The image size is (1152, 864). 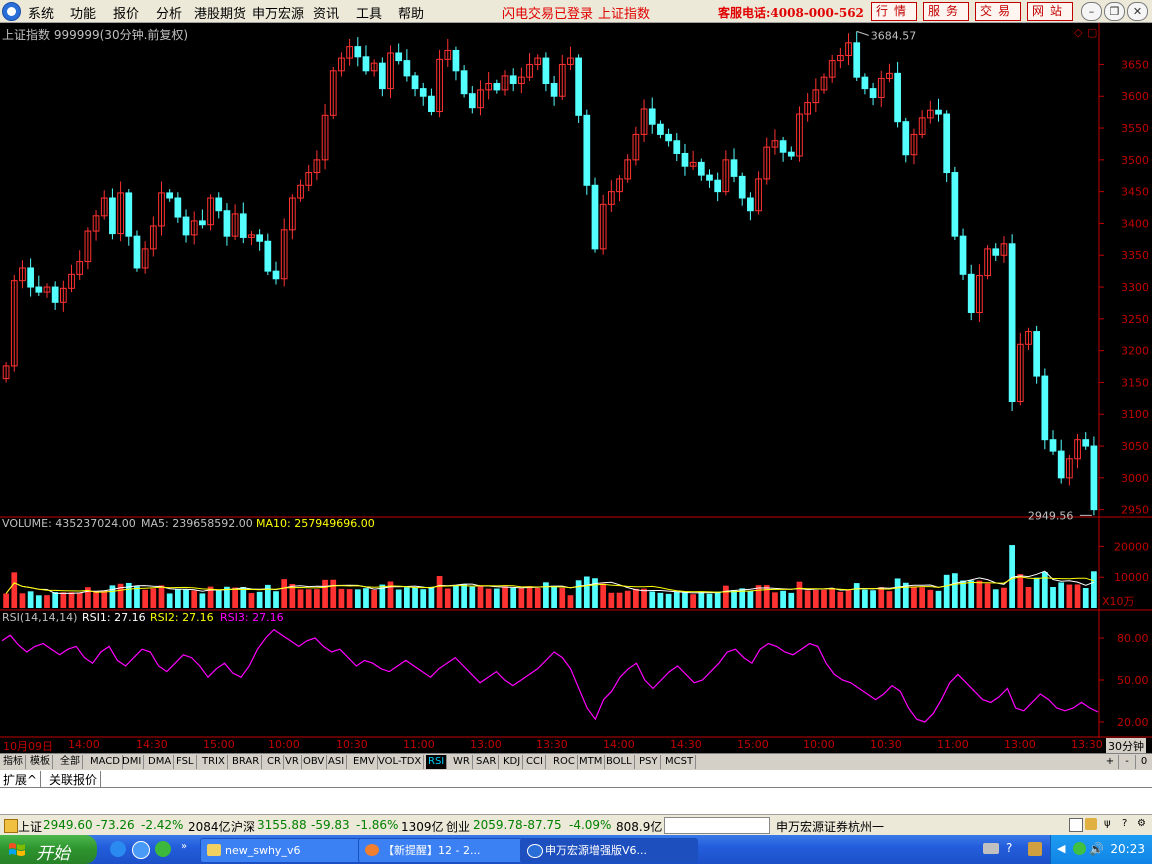 What do you see at coordinates (284, 744) in the screenshot?
I see `time-label: 10:00` at bounding box center [284, 744].